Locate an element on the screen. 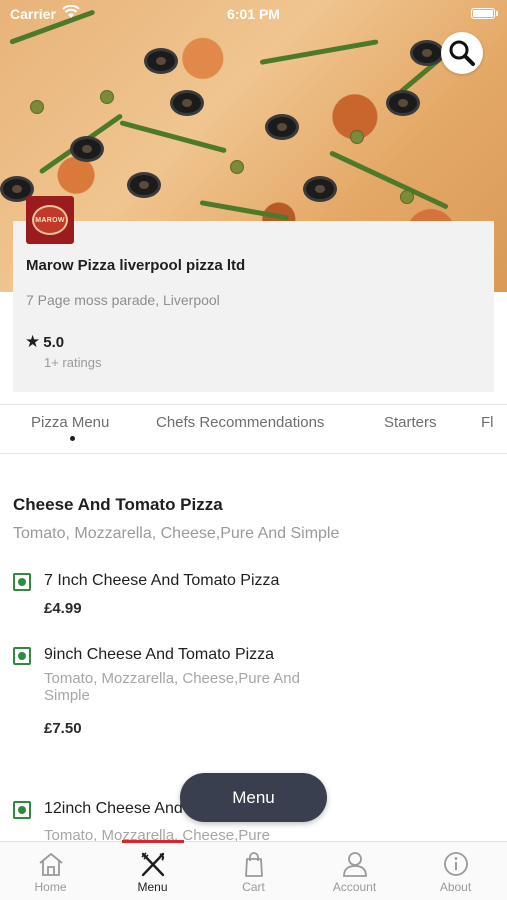 The height and width of the screenshot is (900, 507). tab-chefs-recommendations: Chefs Recommendations is located at coordinates (240, 422).